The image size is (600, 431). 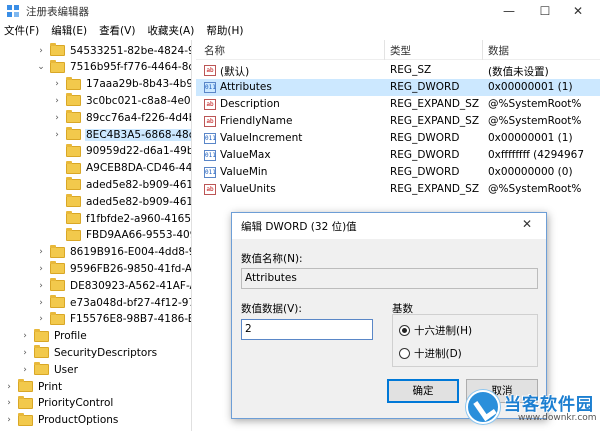 What do you see at coordinates (307, 329) in the screenshot?
I see `value-data-input: 2` at bounding box center [307, 329].